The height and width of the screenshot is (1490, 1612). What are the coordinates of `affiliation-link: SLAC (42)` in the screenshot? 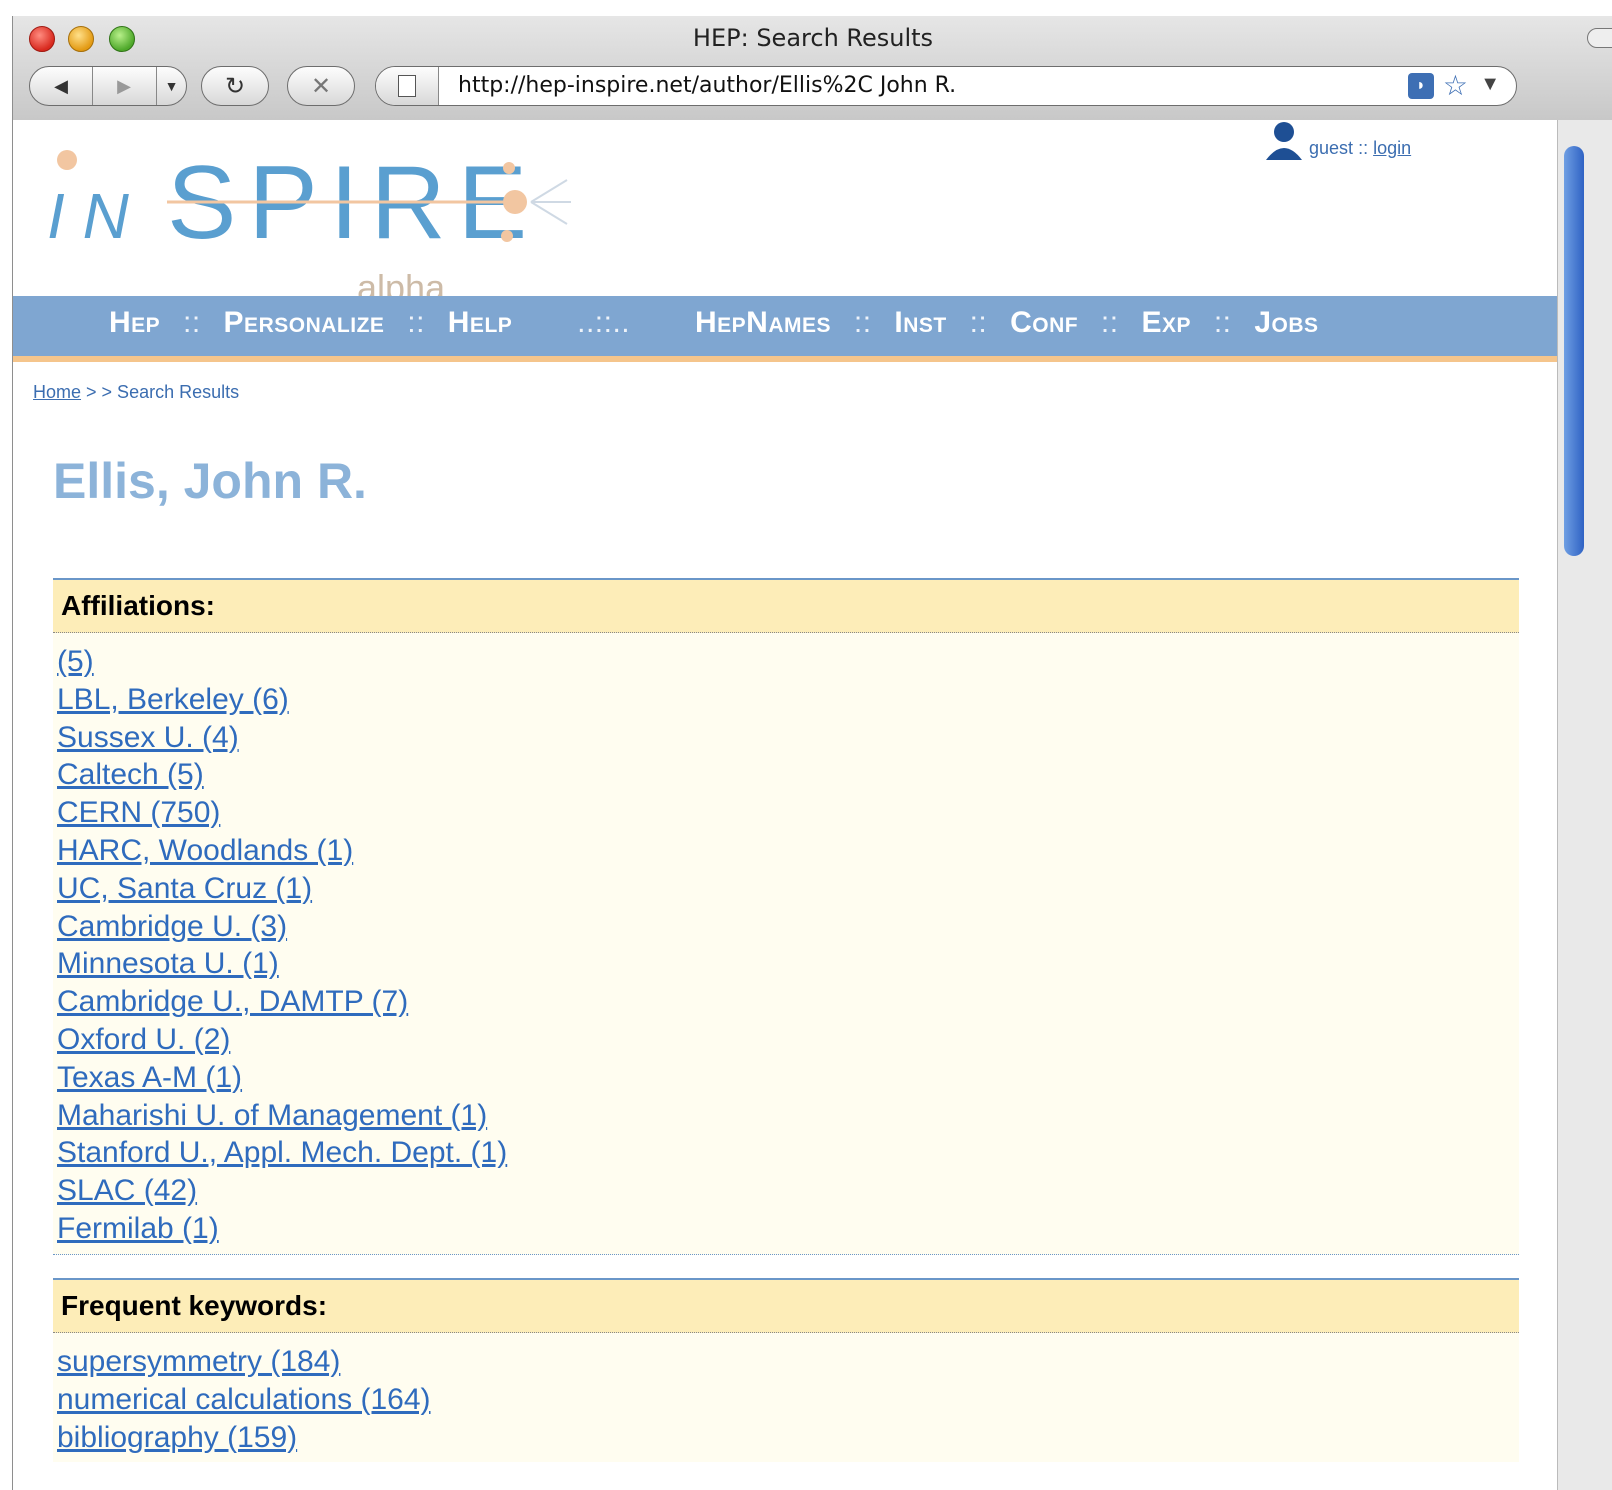 It's located at (127, 1190).